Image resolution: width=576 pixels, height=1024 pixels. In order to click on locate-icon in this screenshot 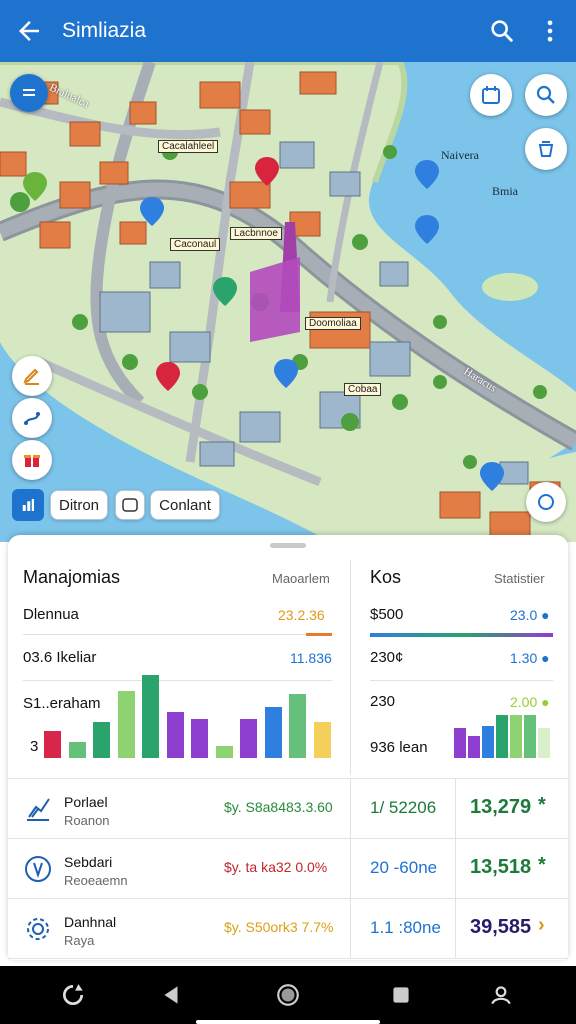, I will do `click(546, 502)`.